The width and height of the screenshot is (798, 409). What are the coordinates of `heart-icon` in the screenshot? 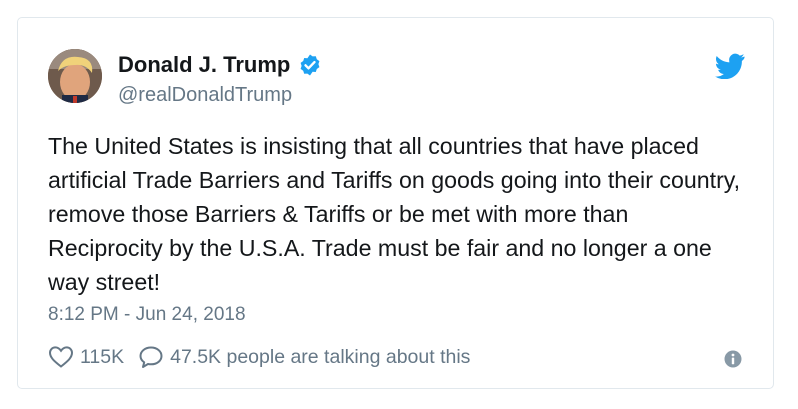 It's located at (61, 357).